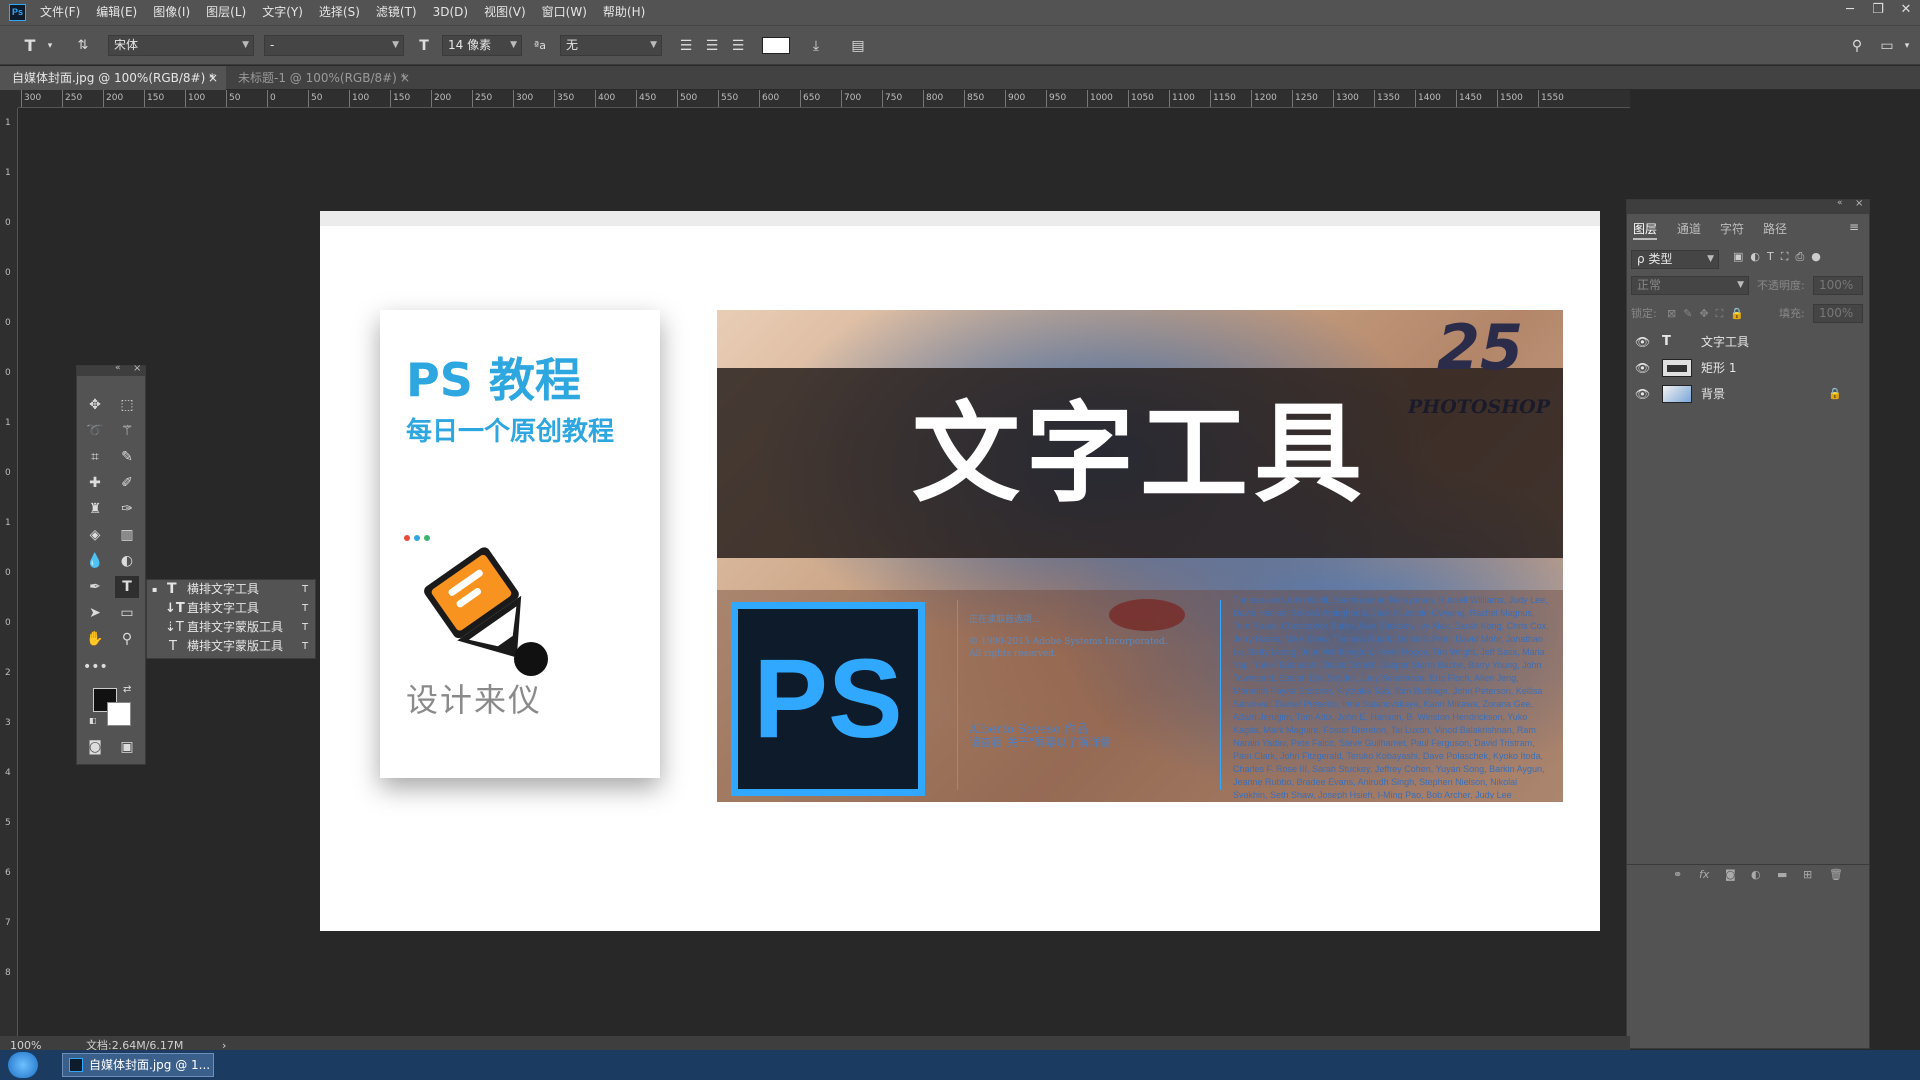 This screenshot has height=1080, width=1920. Describe the element at coordinates (127, 483) in the screenshot. I see `brush-tool-icon: ✐` at that location.